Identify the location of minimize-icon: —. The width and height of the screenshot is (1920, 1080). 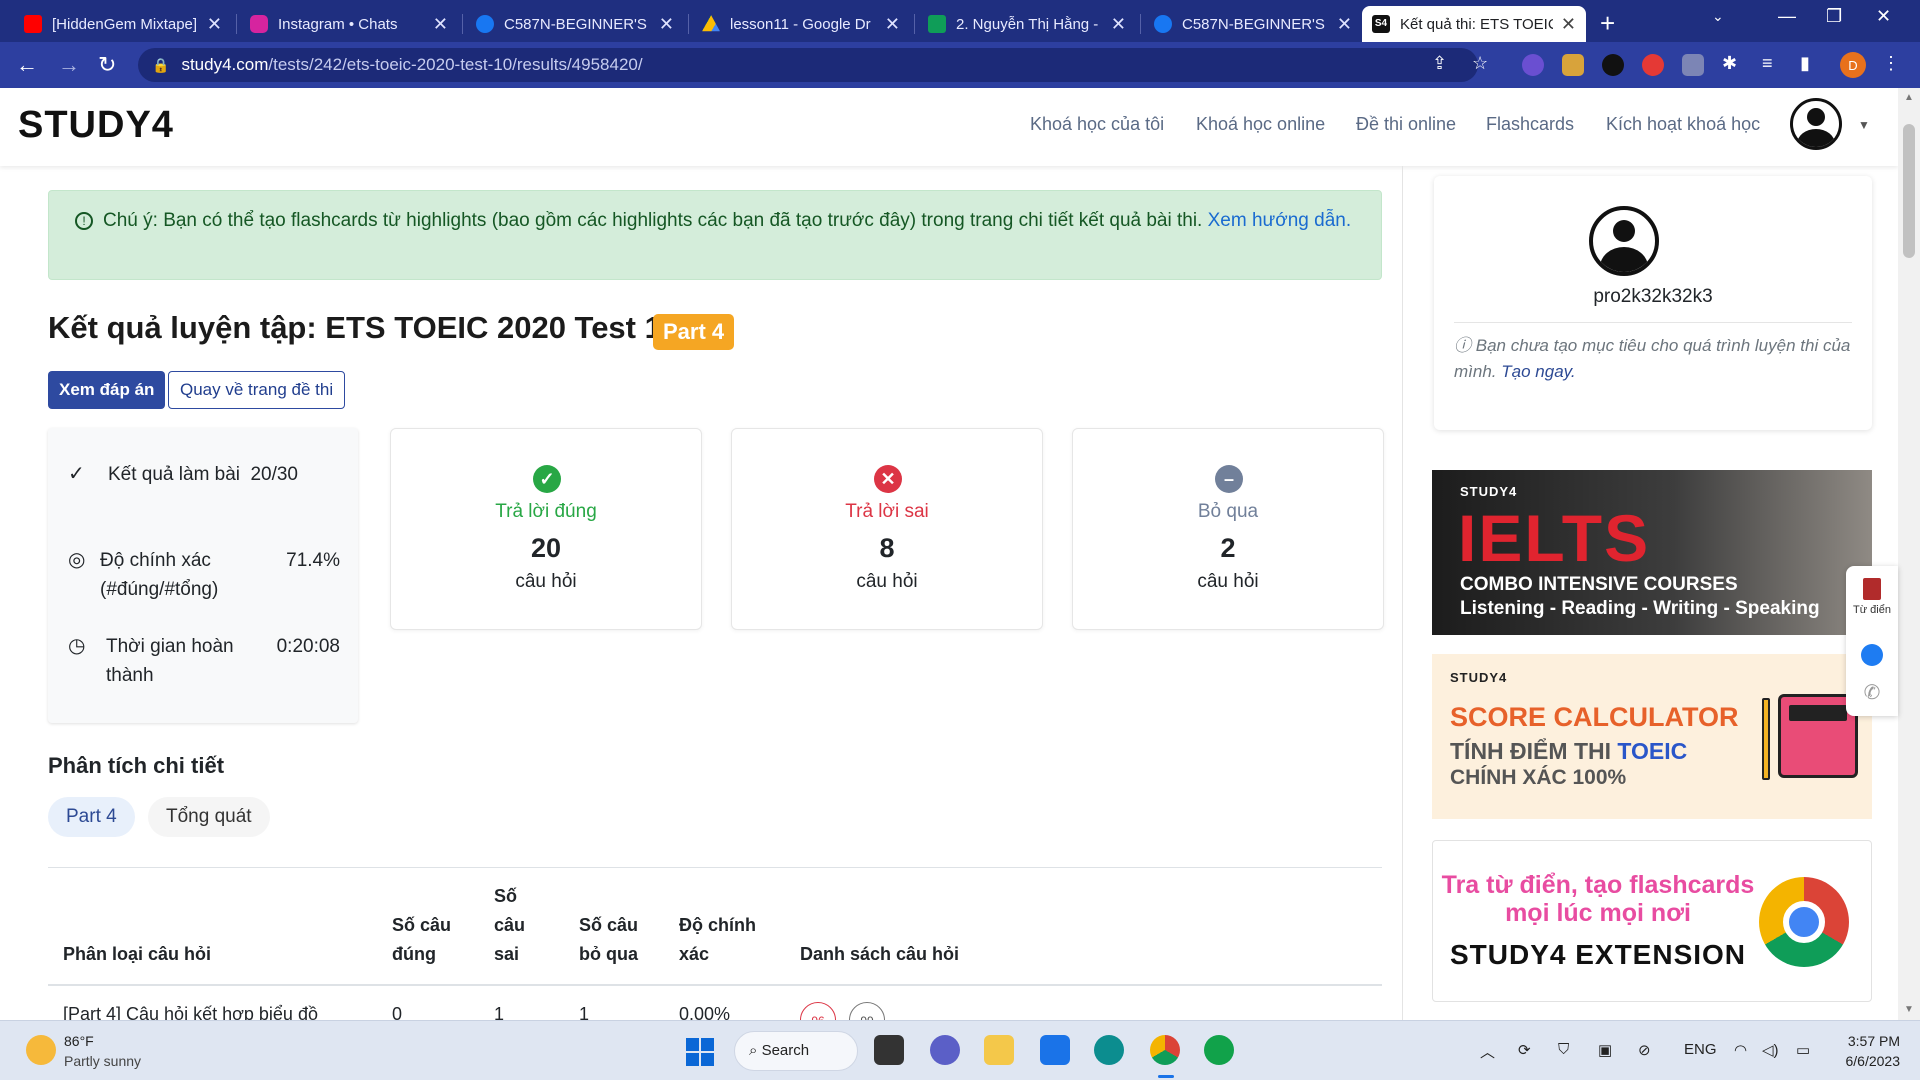
(1787, 16).